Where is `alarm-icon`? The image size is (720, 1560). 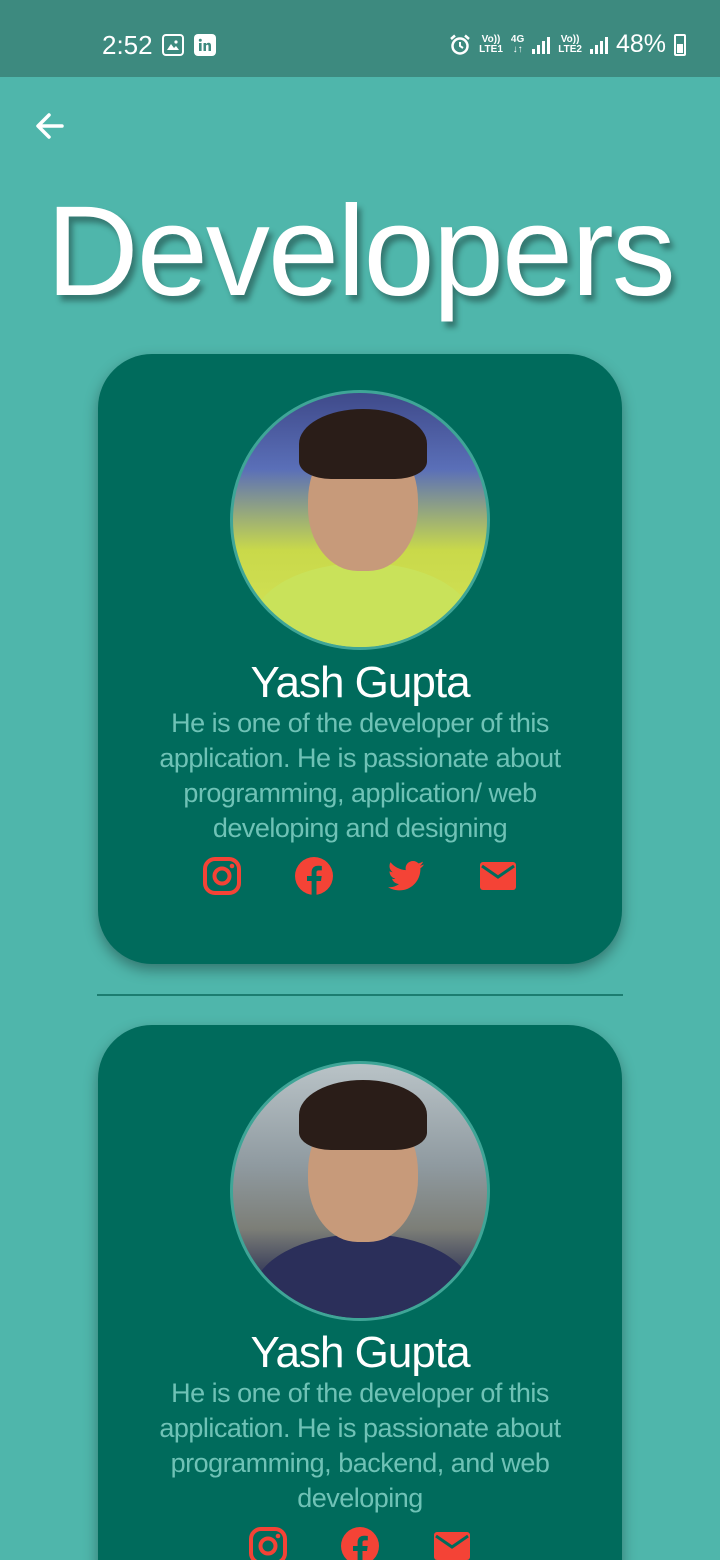 alarm-icon is located at coordinates (460, 44).